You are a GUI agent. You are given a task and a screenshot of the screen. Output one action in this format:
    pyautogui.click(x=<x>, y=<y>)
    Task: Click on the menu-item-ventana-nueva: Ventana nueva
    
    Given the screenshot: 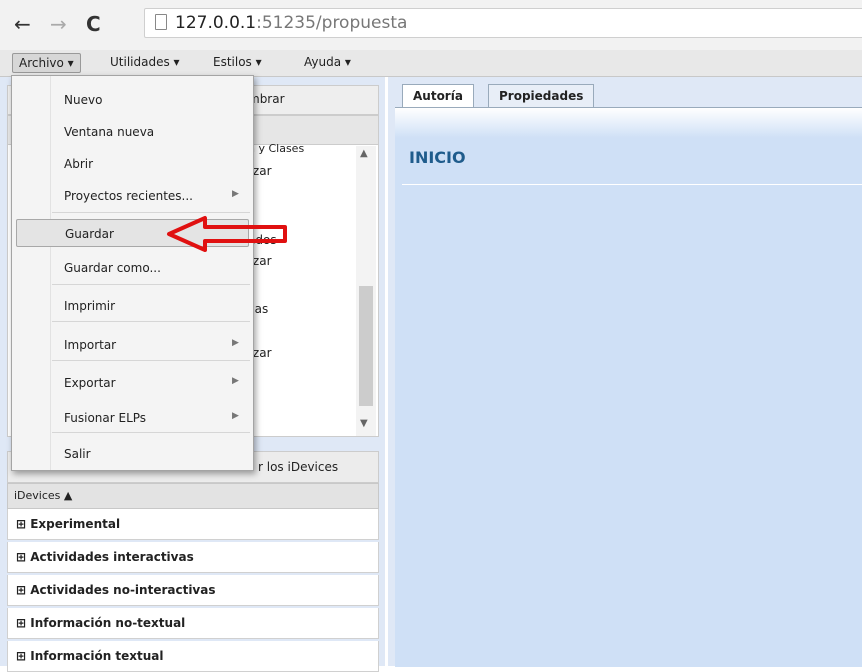 What is the action you would take?
    pyautogui.click(x=132, y=132)
    